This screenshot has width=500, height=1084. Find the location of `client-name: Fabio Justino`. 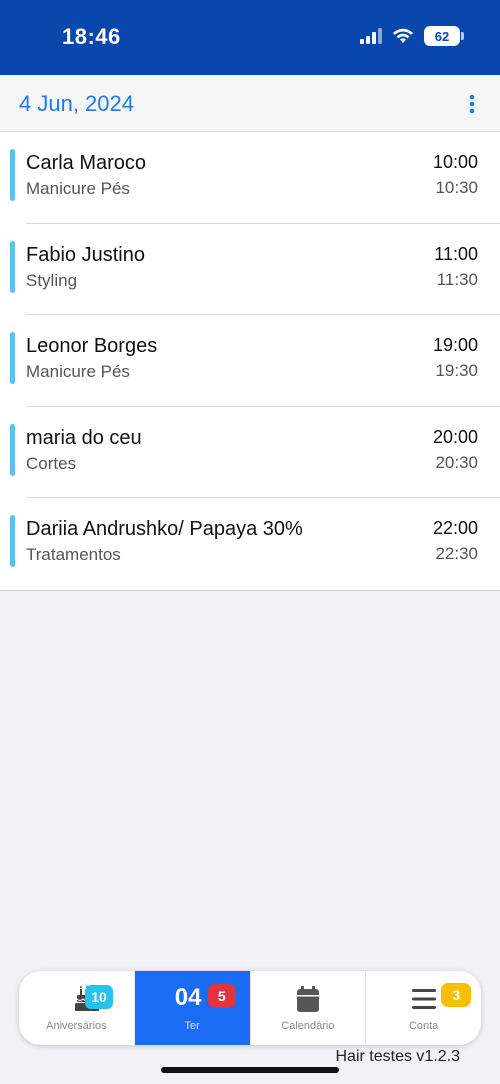

client-name: Fabio Justino is located at coordinates (85, 254).